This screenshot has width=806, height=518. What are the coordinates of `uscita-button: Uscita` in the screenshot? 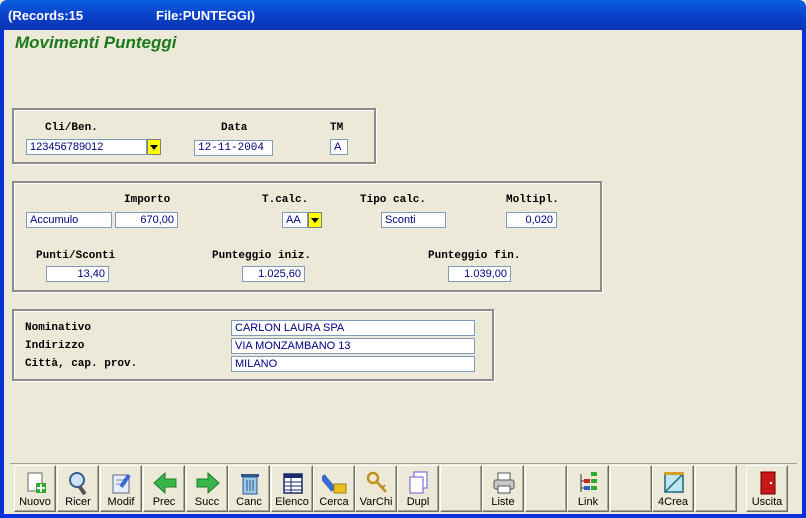 It's located at (767, 488).